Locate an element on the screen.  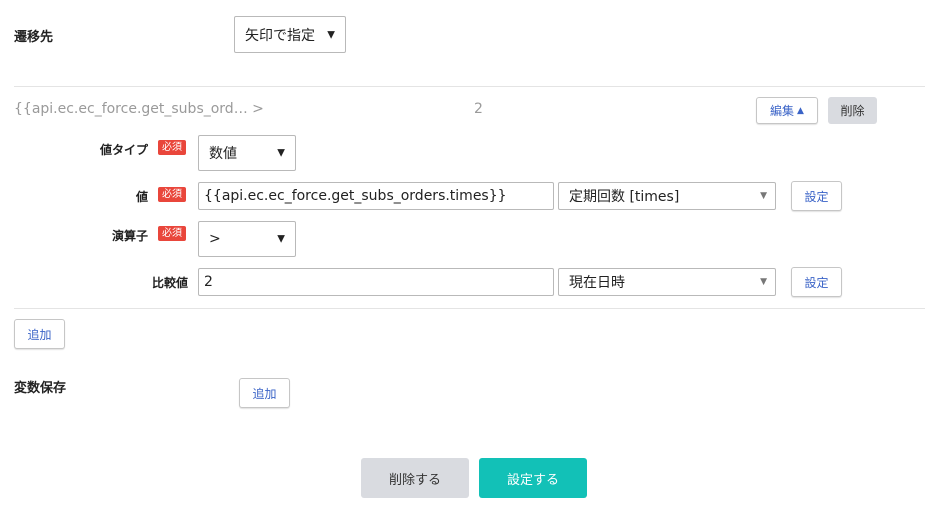
condition-summary-right: 2 is located at coordinates (478, 109).